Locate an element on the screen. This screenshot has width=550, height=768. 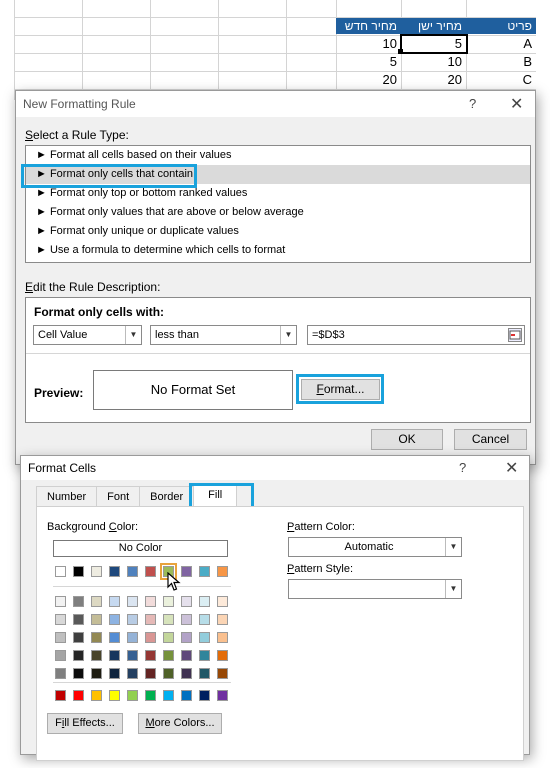
ok-button: OK is located at coordinates (407, 439).